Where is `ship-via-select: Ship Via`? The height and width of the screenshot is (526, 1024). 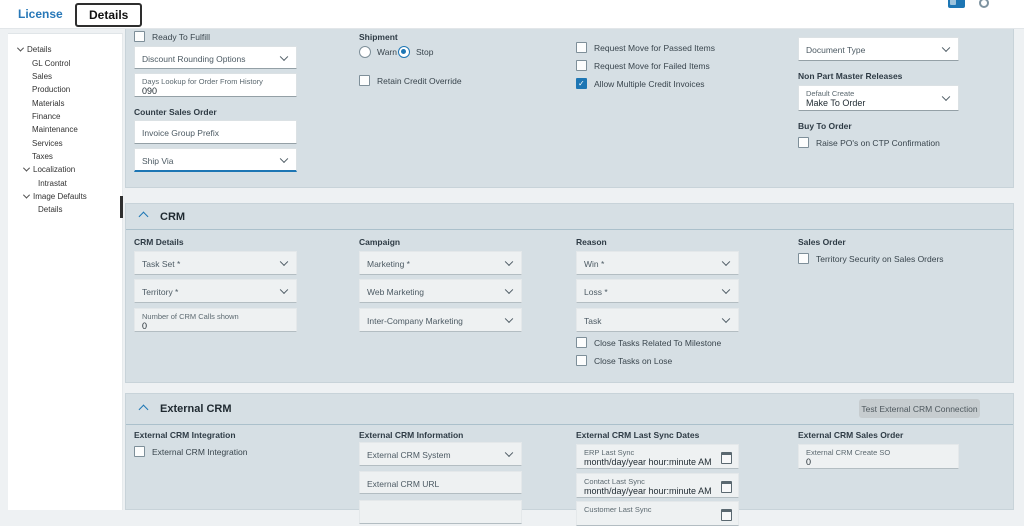
ship-via-select: Ship Via is located at coordinates (215, 160).